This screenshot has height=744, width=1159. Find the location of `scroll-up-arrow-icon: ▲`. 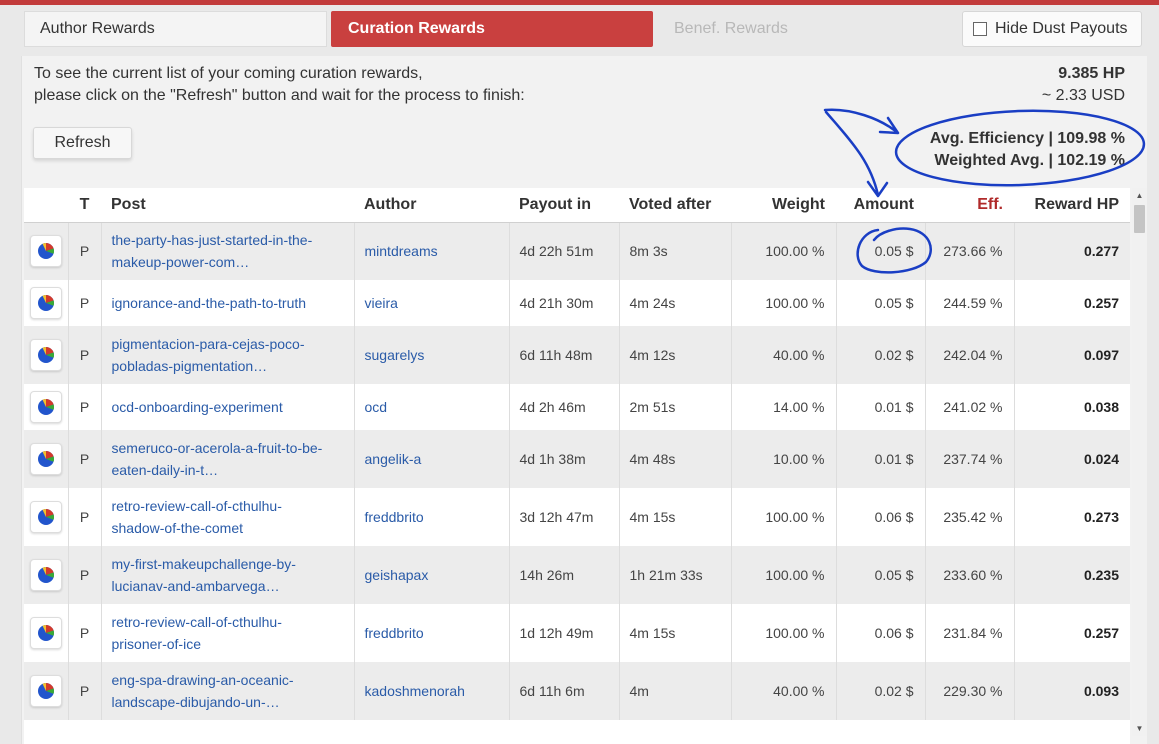

scroll-up-arrow-icon: ▲ is located at coordinates (1139, 195).